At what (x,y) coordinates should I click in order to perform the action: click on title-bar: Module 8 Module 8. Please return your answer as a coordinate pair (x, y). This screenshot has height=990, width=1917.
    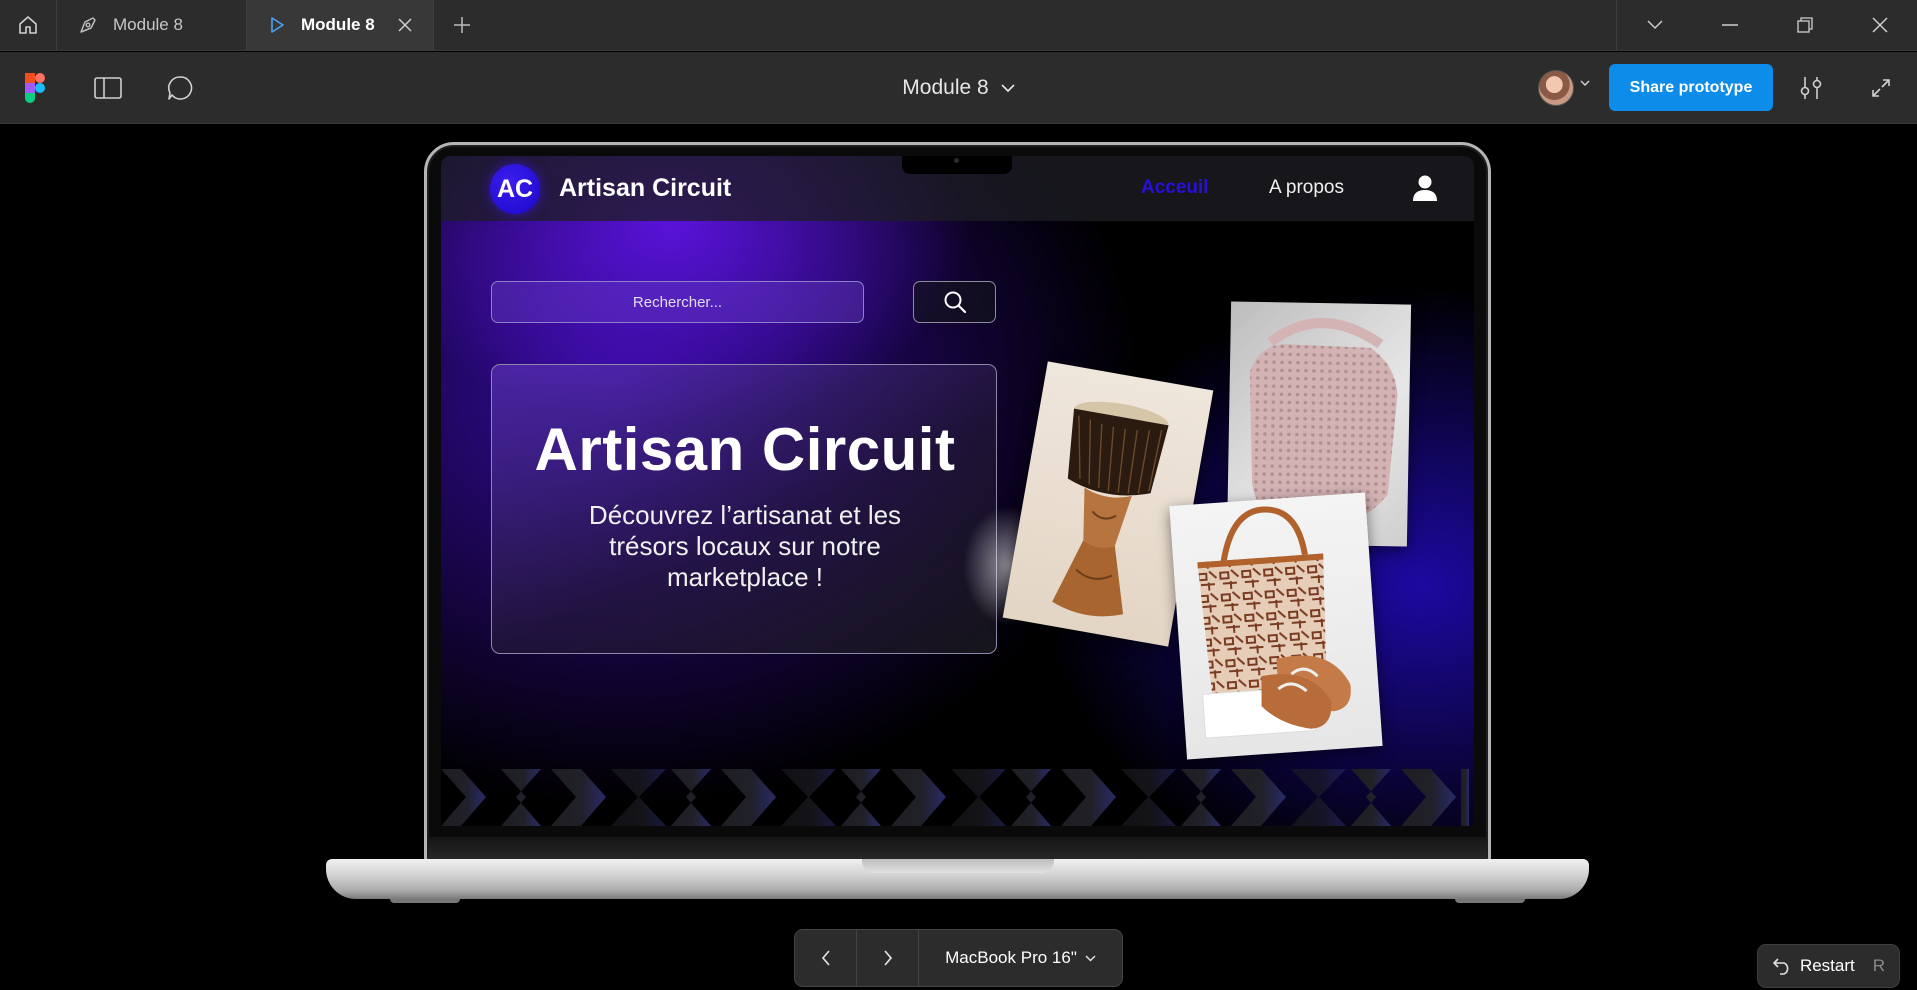
    Looking at the image, I should click on (958, 25).